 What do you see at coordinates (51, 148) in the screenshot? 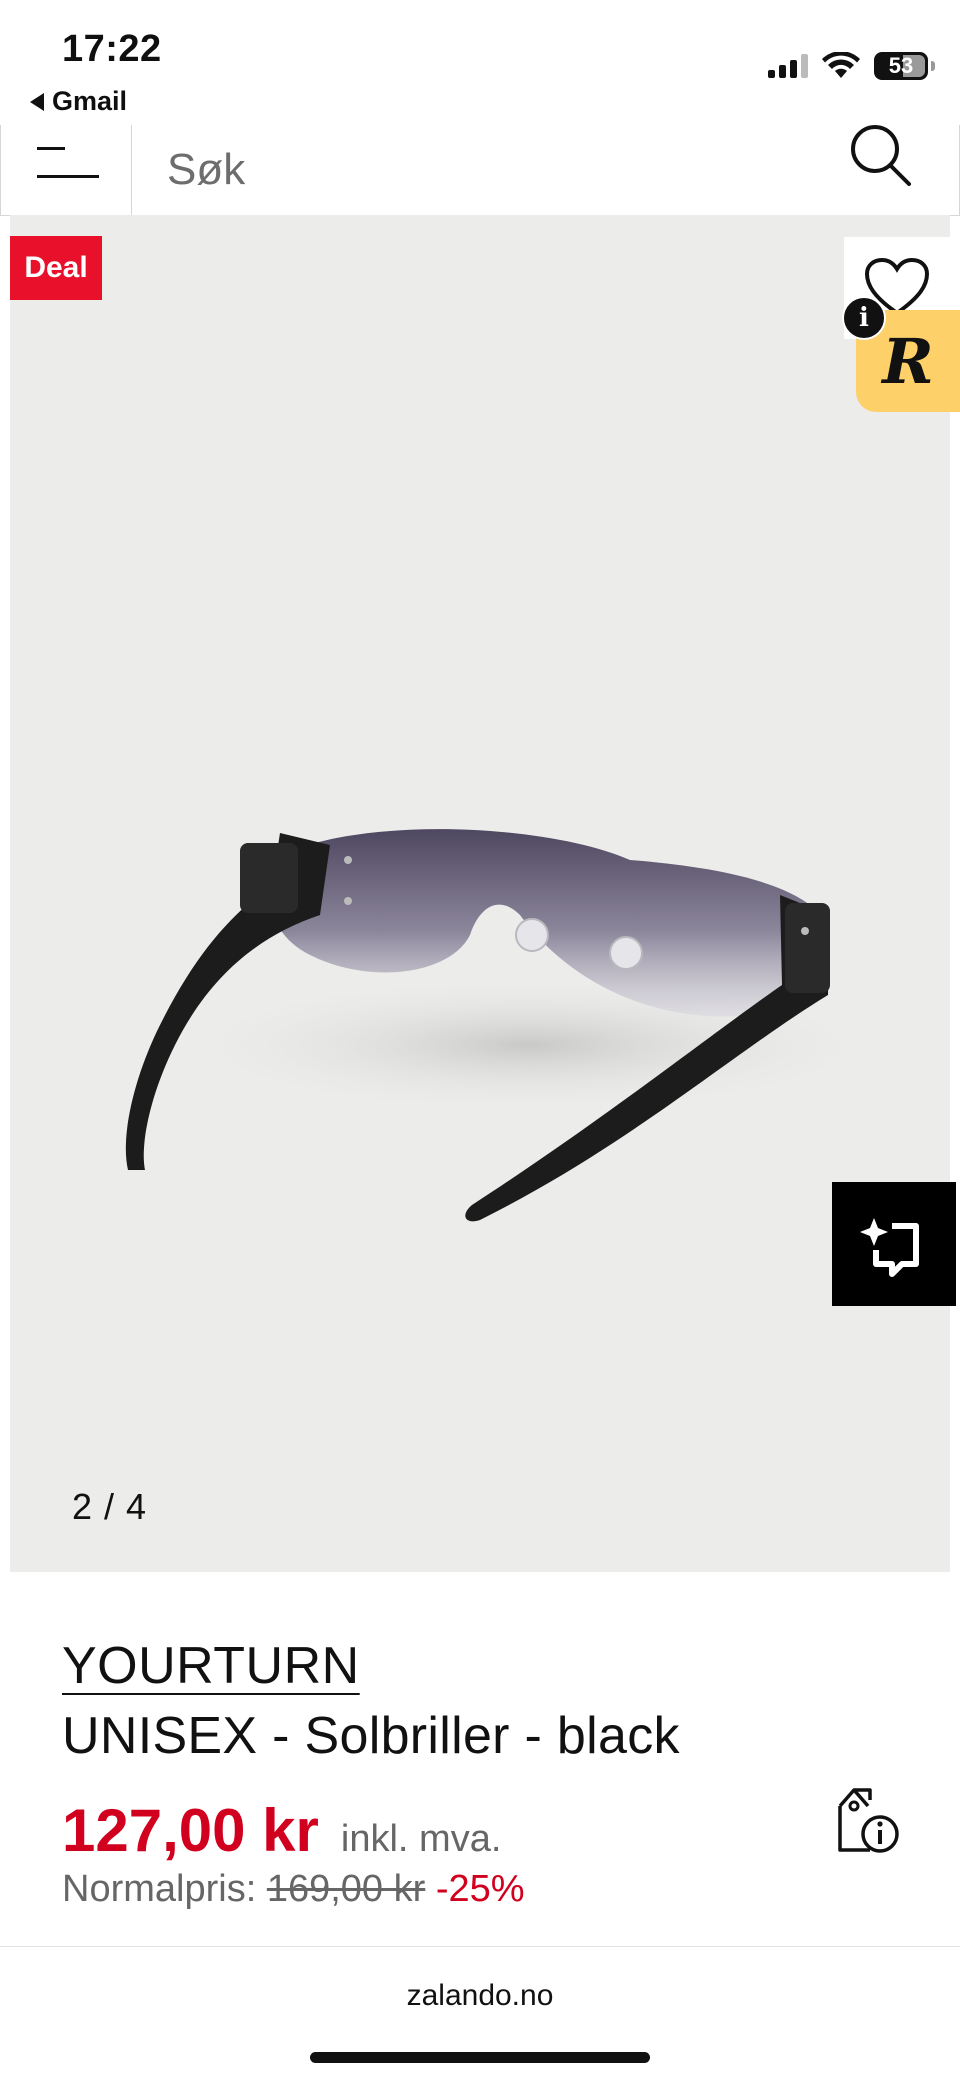
I see `hamburger-menu-icon` at bounding box center [51, 148].